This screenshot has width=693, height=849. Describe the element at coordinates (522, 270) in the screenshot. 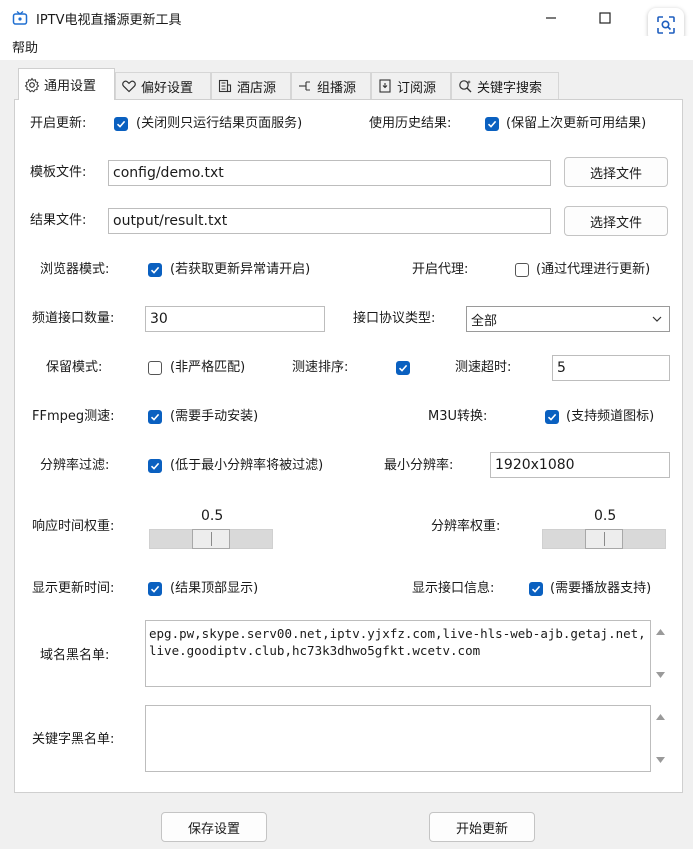

I see `proxy-checkbox` at that location.